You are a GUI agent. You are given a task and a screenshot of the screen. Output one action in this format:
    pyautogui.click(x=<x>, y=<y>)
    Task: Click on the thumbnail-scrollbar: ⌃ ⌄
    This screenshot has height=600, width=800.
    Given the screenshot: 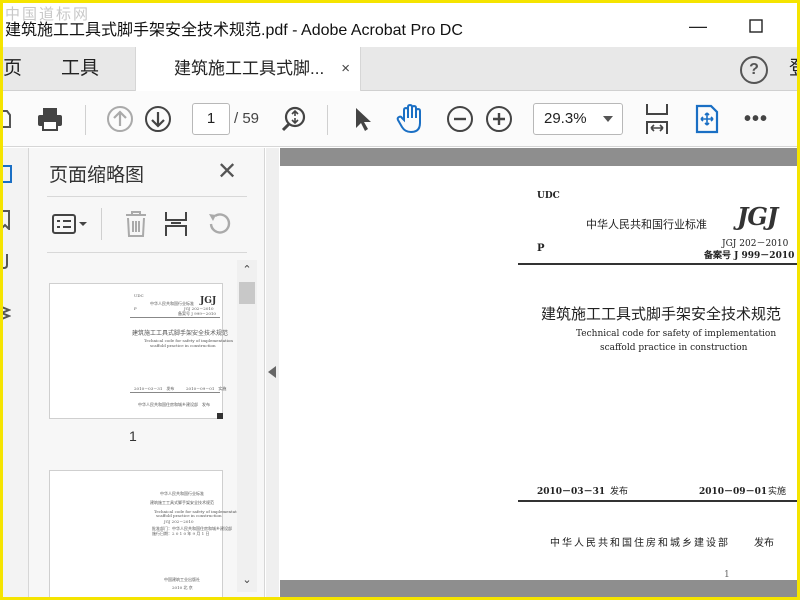 What is the action you would take?
    pyautogui.click(x=247, y=426)
    